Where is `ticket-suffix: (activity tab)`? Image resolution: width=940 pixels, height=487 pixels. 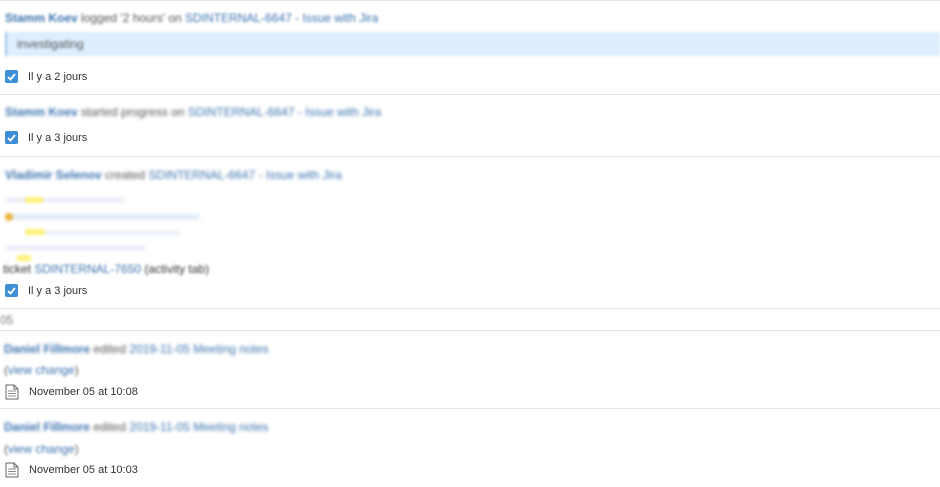
ticket-suffix: (activity tab) is located at coordinates (175, 269).